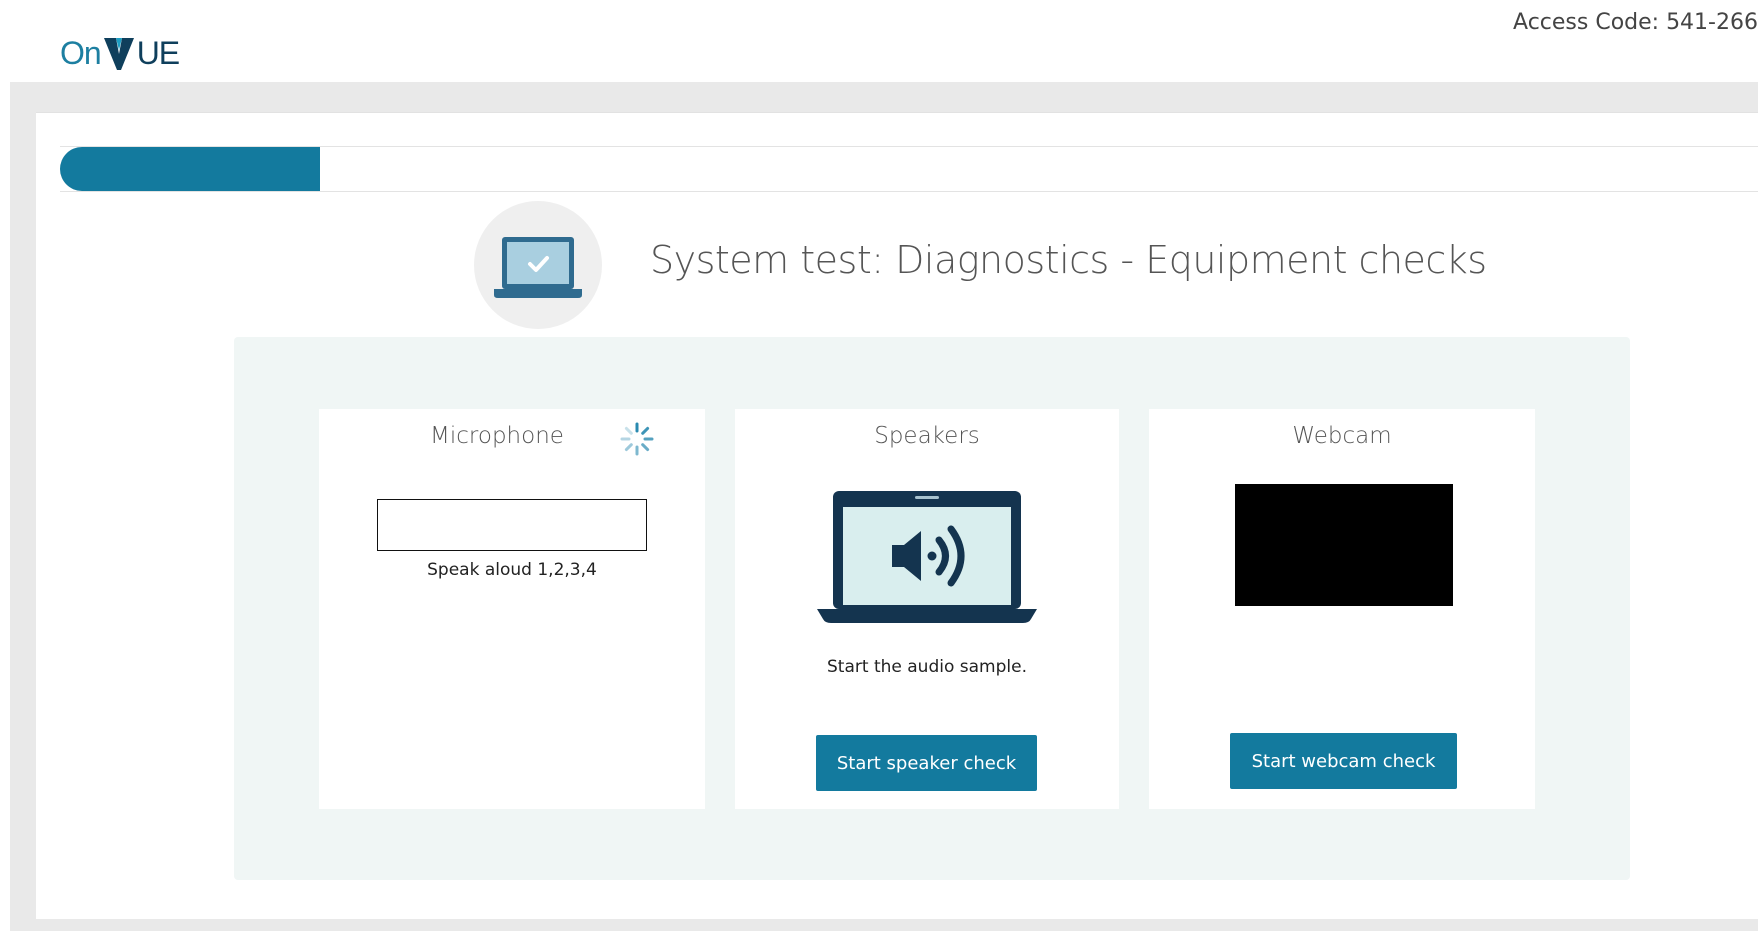 This screenshot has width=1758, height=931. Describe the element at coordinates (1343, 761) in the screenshot. I see `start-webcam-check-button: Start webcam check` at that location.